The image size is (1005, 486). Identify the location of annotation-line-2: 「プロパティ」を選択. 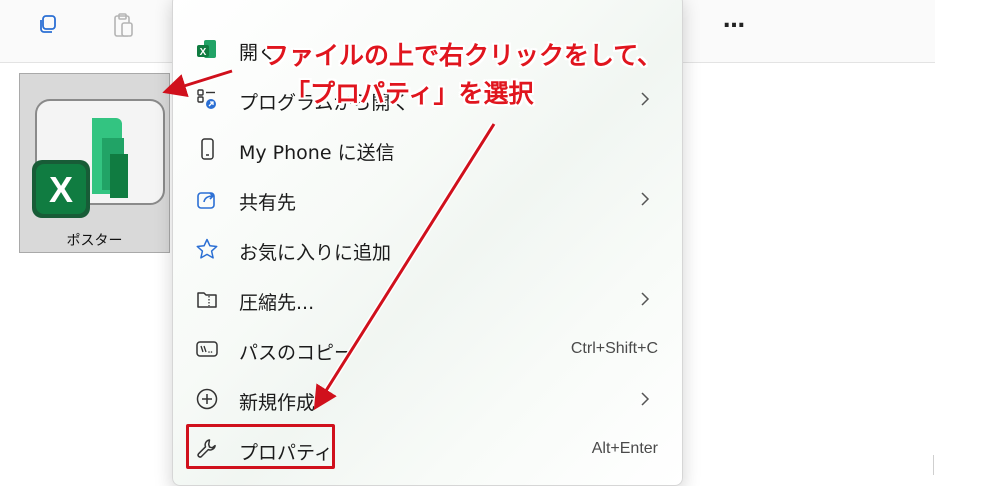
(409, 93).